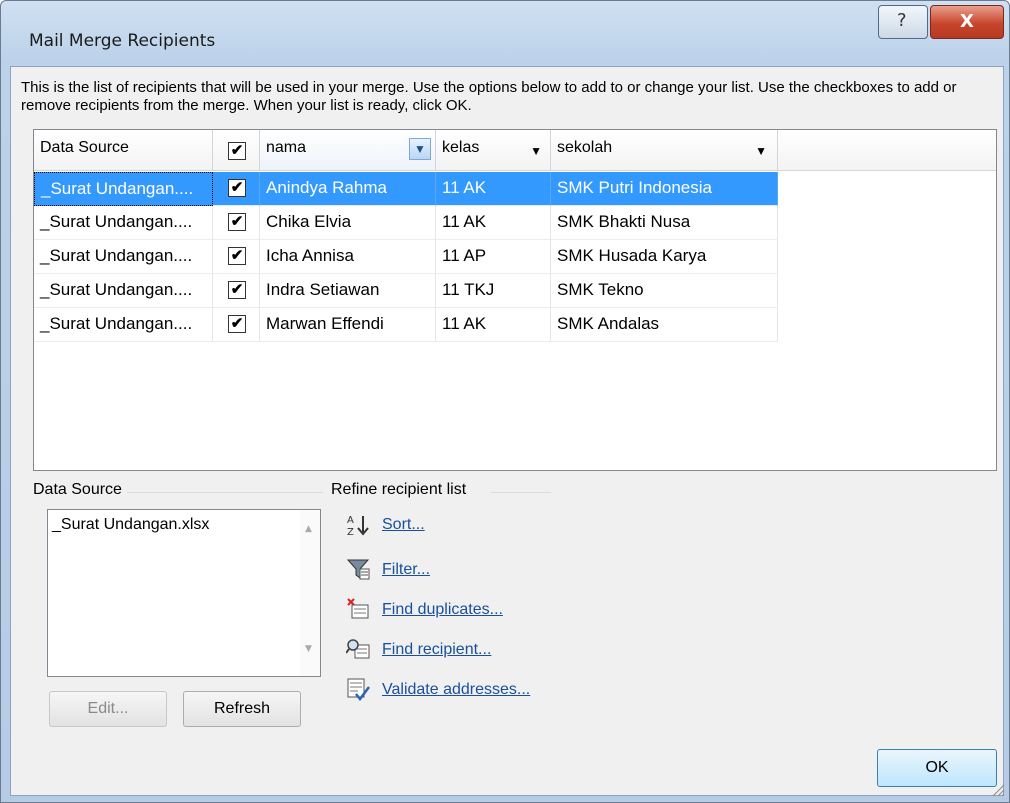 The width and height of the screenshot is (1010, 803). Describe the element at coordinates (358, 569) in the screenshot. I see `filter-icon` at that location.